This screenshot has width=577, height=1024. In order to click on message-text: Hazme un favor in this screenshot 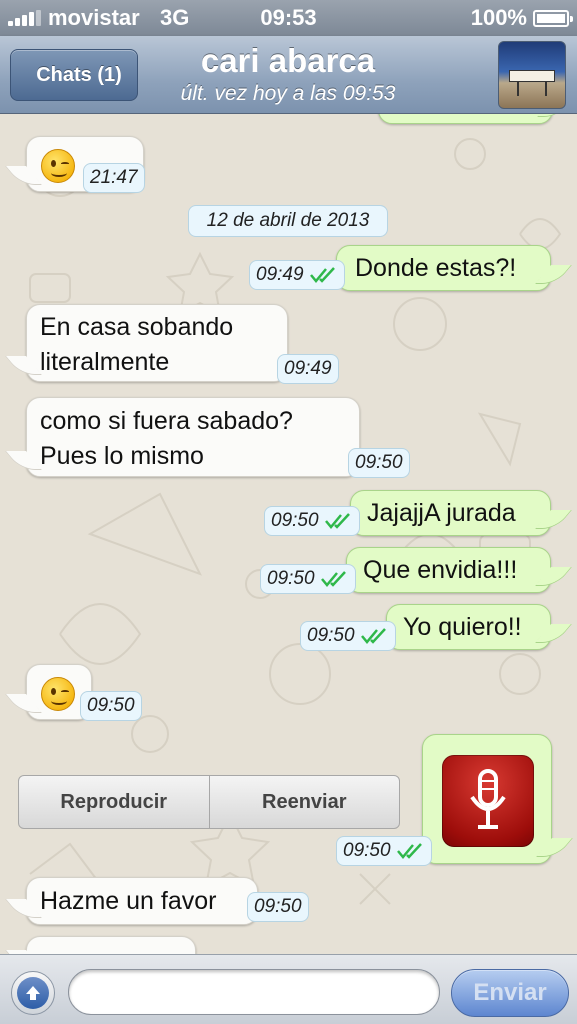, I will do `click(128, 901)`.